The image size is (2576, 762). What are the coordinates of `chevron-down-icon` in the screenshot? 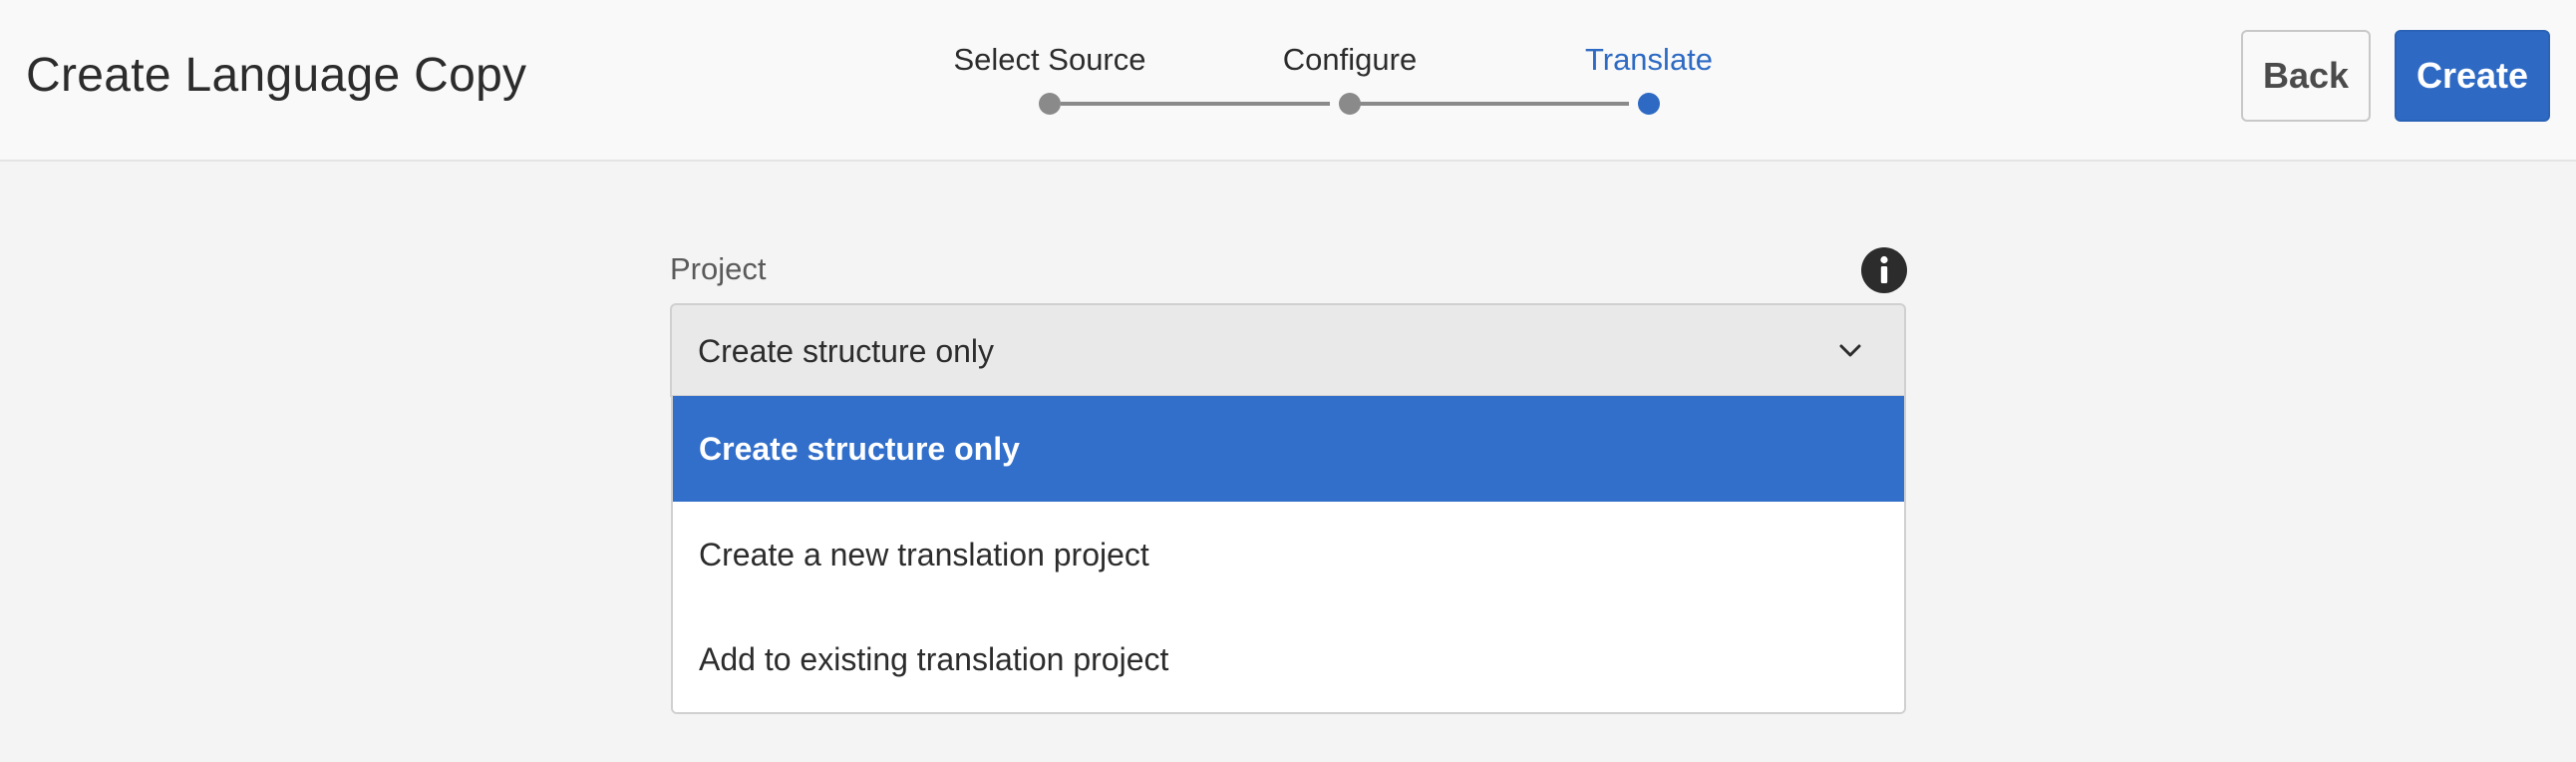 It's located at (1850, 350).